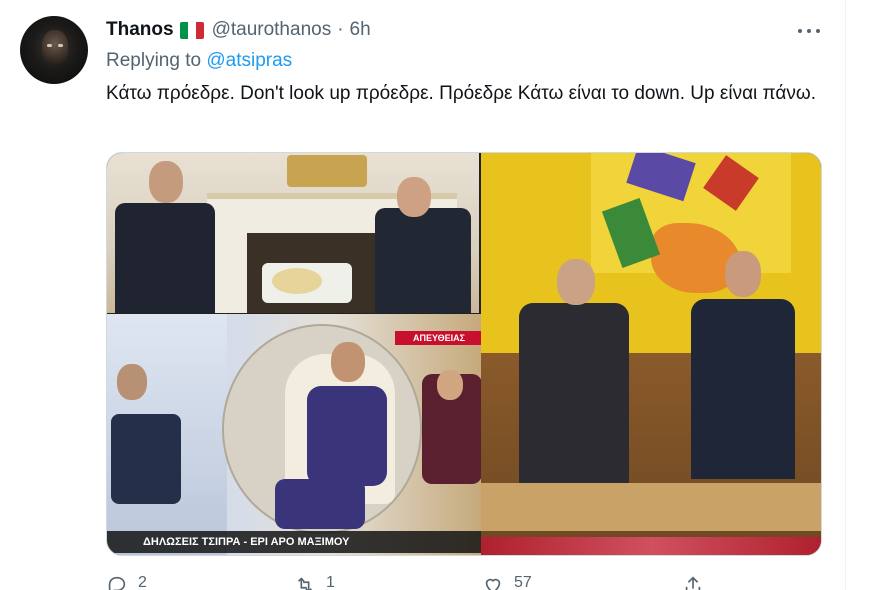  What do you see at coordinates (314, 582) in the screenshot?
I see `retweet-button: 1` at bounding box center [314, 582].